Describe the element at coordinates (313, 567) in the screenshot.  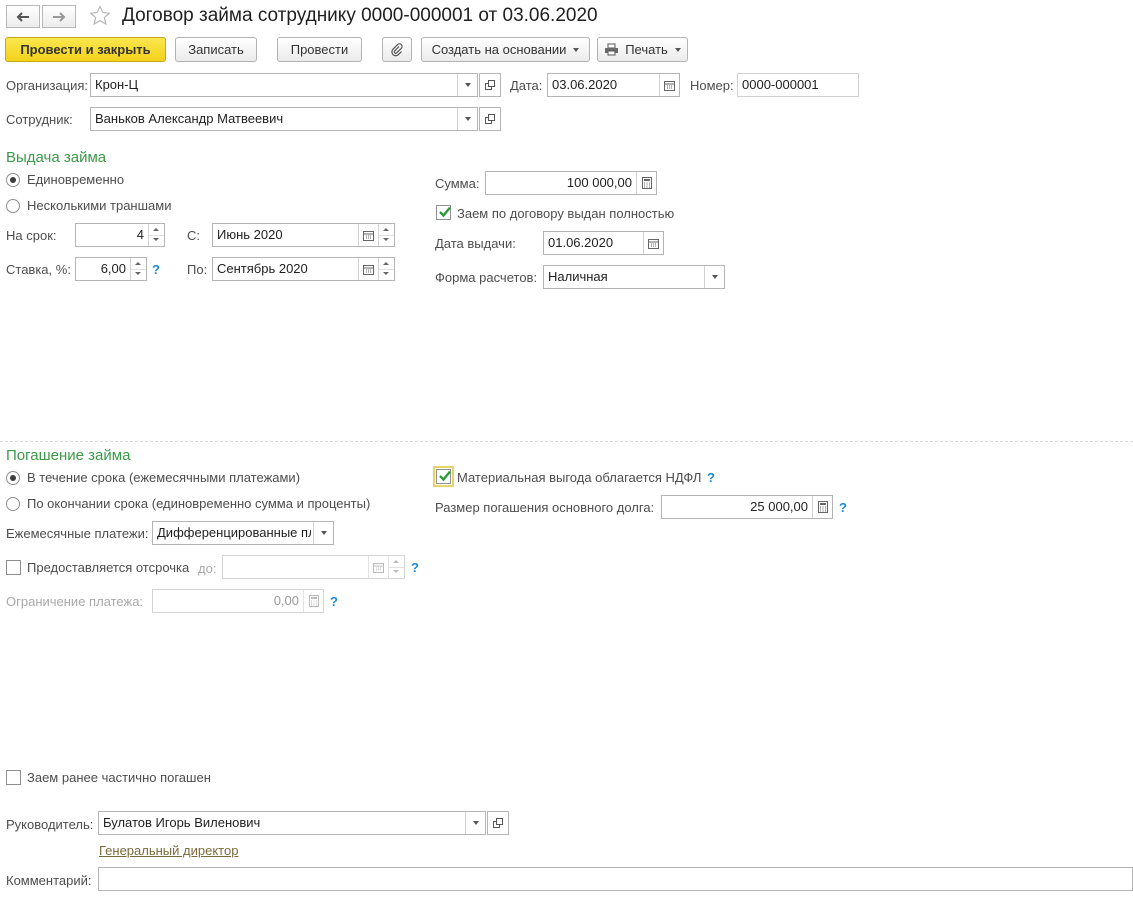
I see `deferral-date-field` at that location.